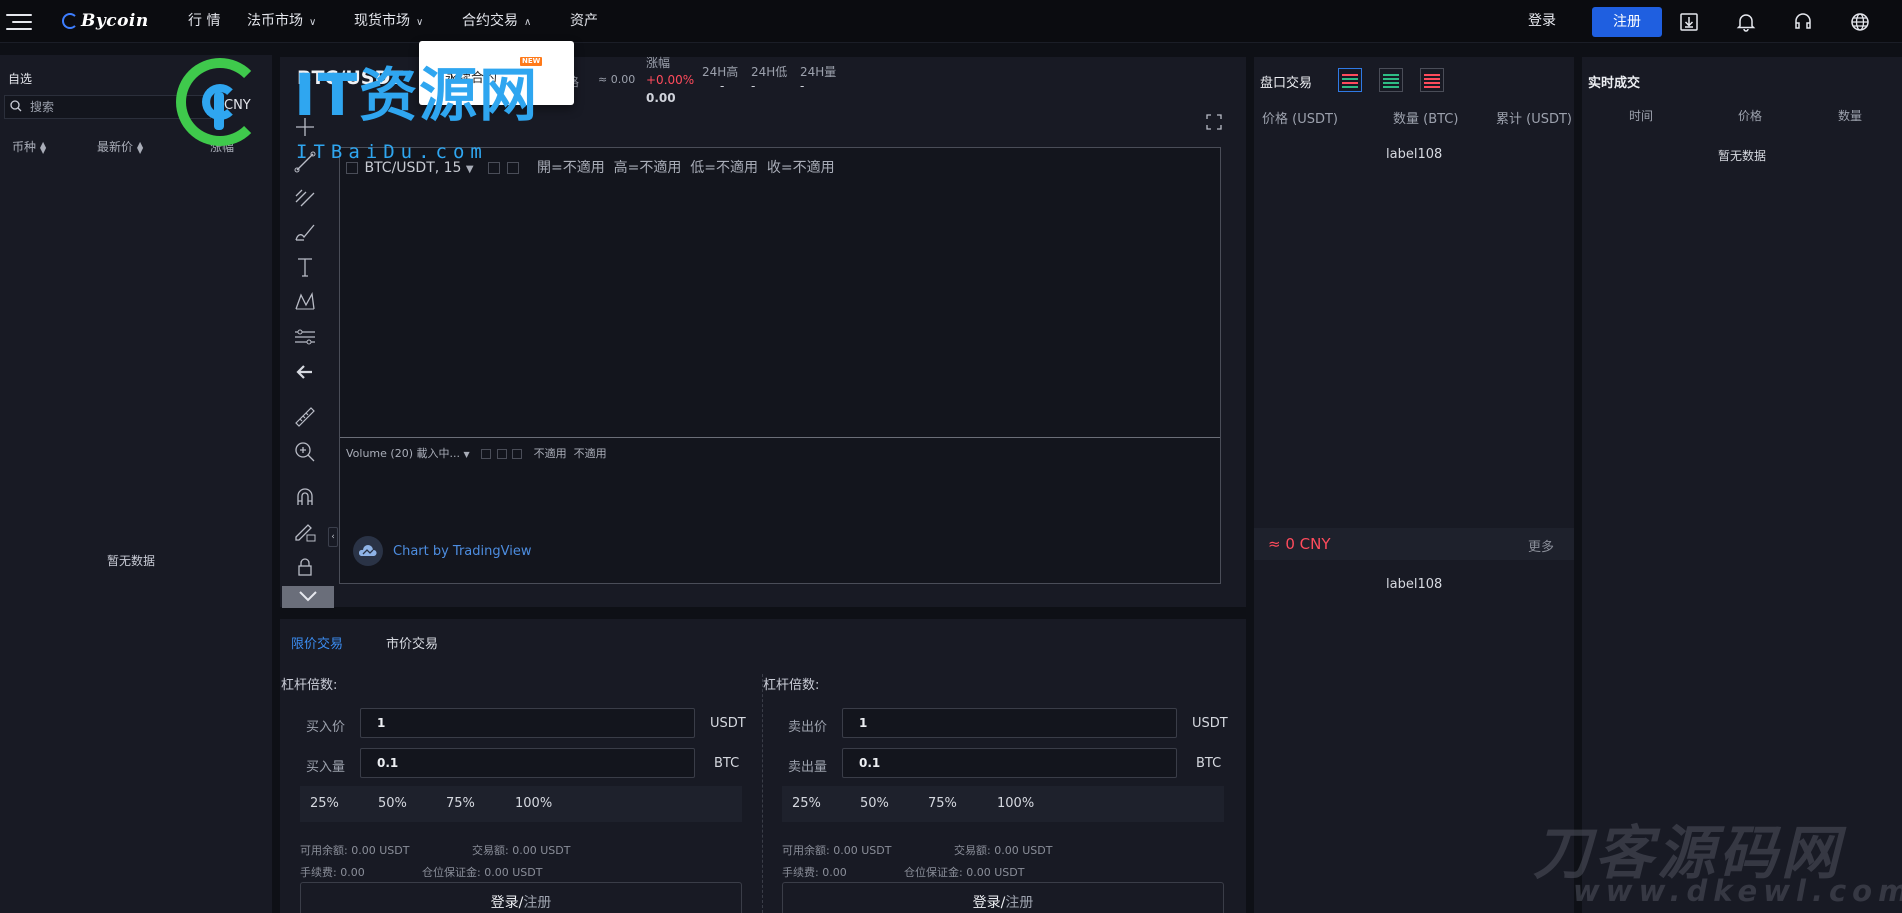  What do you see at coordinates (350, 78) in the screenshot?
I see `pair-title: BTC/USDT` at bounding box center [350, 78].